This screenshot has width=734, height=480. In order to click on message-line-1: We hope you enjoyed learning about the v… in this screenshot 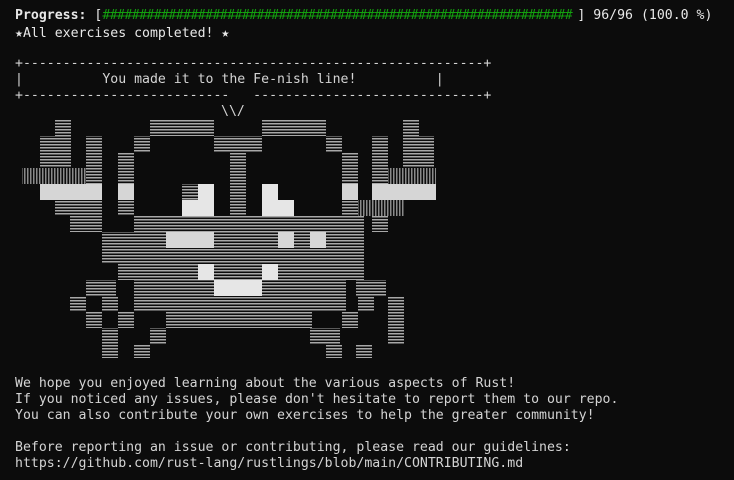, I will do `click(265, 383)`.